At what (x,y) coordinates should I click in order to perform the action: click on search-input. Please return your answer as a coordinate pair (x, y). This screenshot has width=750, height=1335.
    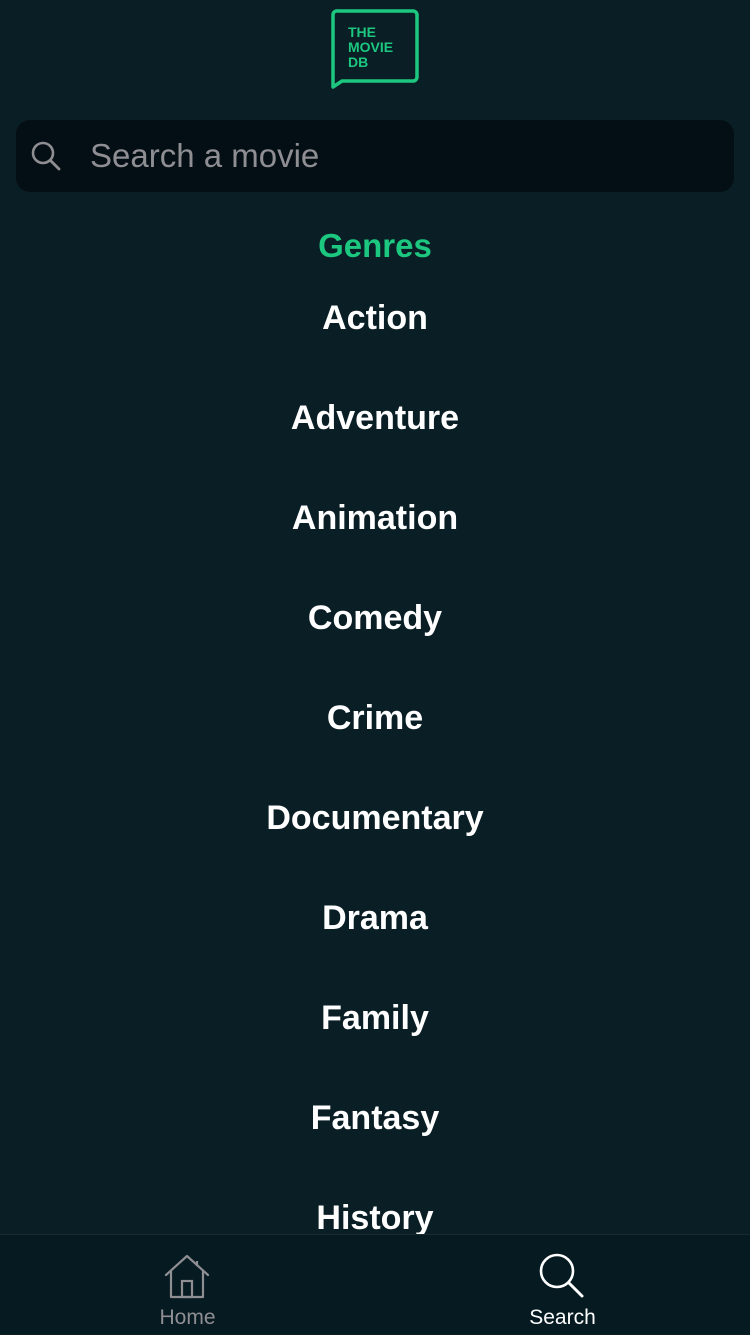
    Looking at the image, I should click on (400, 156).